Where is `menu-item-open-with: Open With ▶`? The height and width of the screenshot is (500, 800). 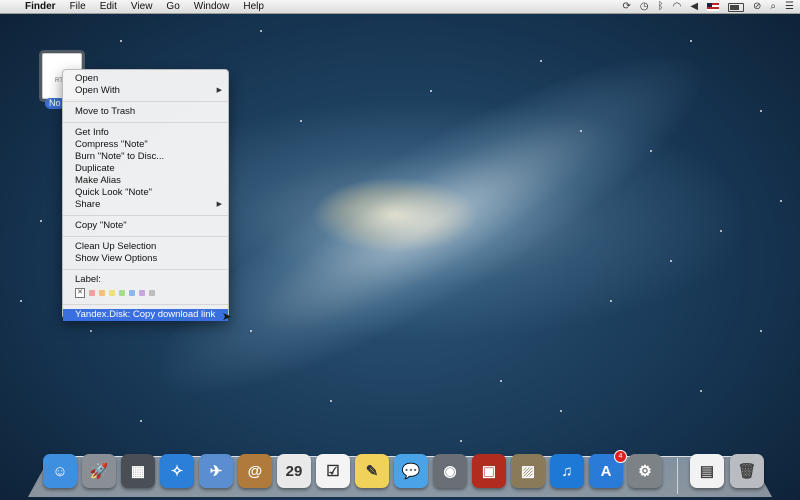
menu-item-open-with: Open With ▶ is located at coordinates (145, 91).